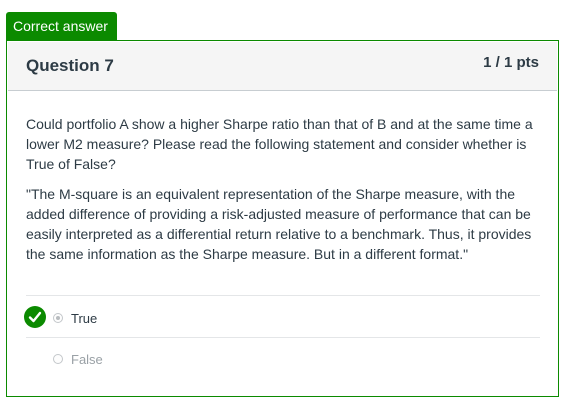 Image resolution: width=574 pixels, height=407 pixels. What do you see at coordinates (87, 359) in the screenshot?
I see `answer-false-label: False` at bounding box center [87, 359].